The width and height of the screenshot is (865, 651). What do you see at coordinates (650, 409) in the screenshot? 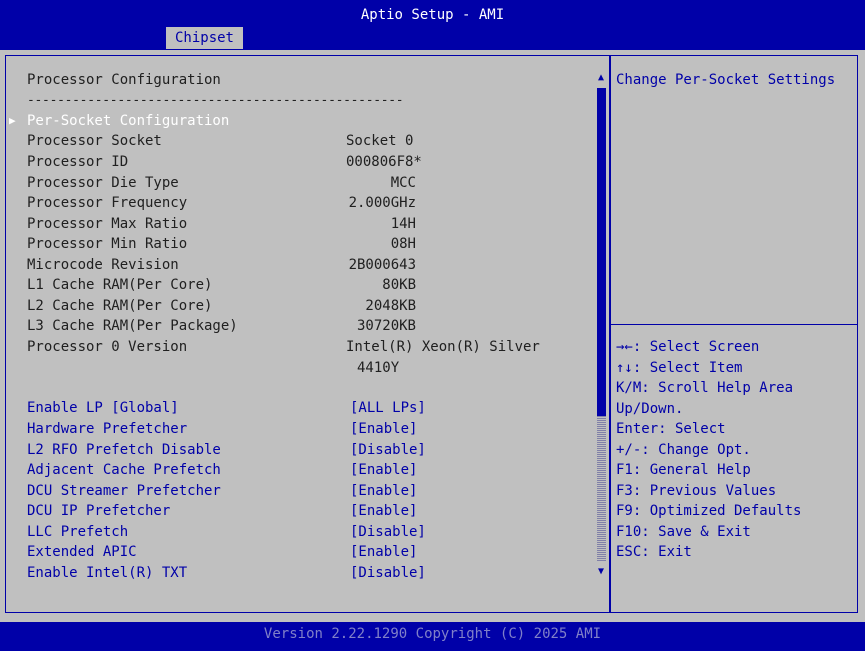
I see `key-help-up-down: Up/Down.` at bounding box center [650, 409].